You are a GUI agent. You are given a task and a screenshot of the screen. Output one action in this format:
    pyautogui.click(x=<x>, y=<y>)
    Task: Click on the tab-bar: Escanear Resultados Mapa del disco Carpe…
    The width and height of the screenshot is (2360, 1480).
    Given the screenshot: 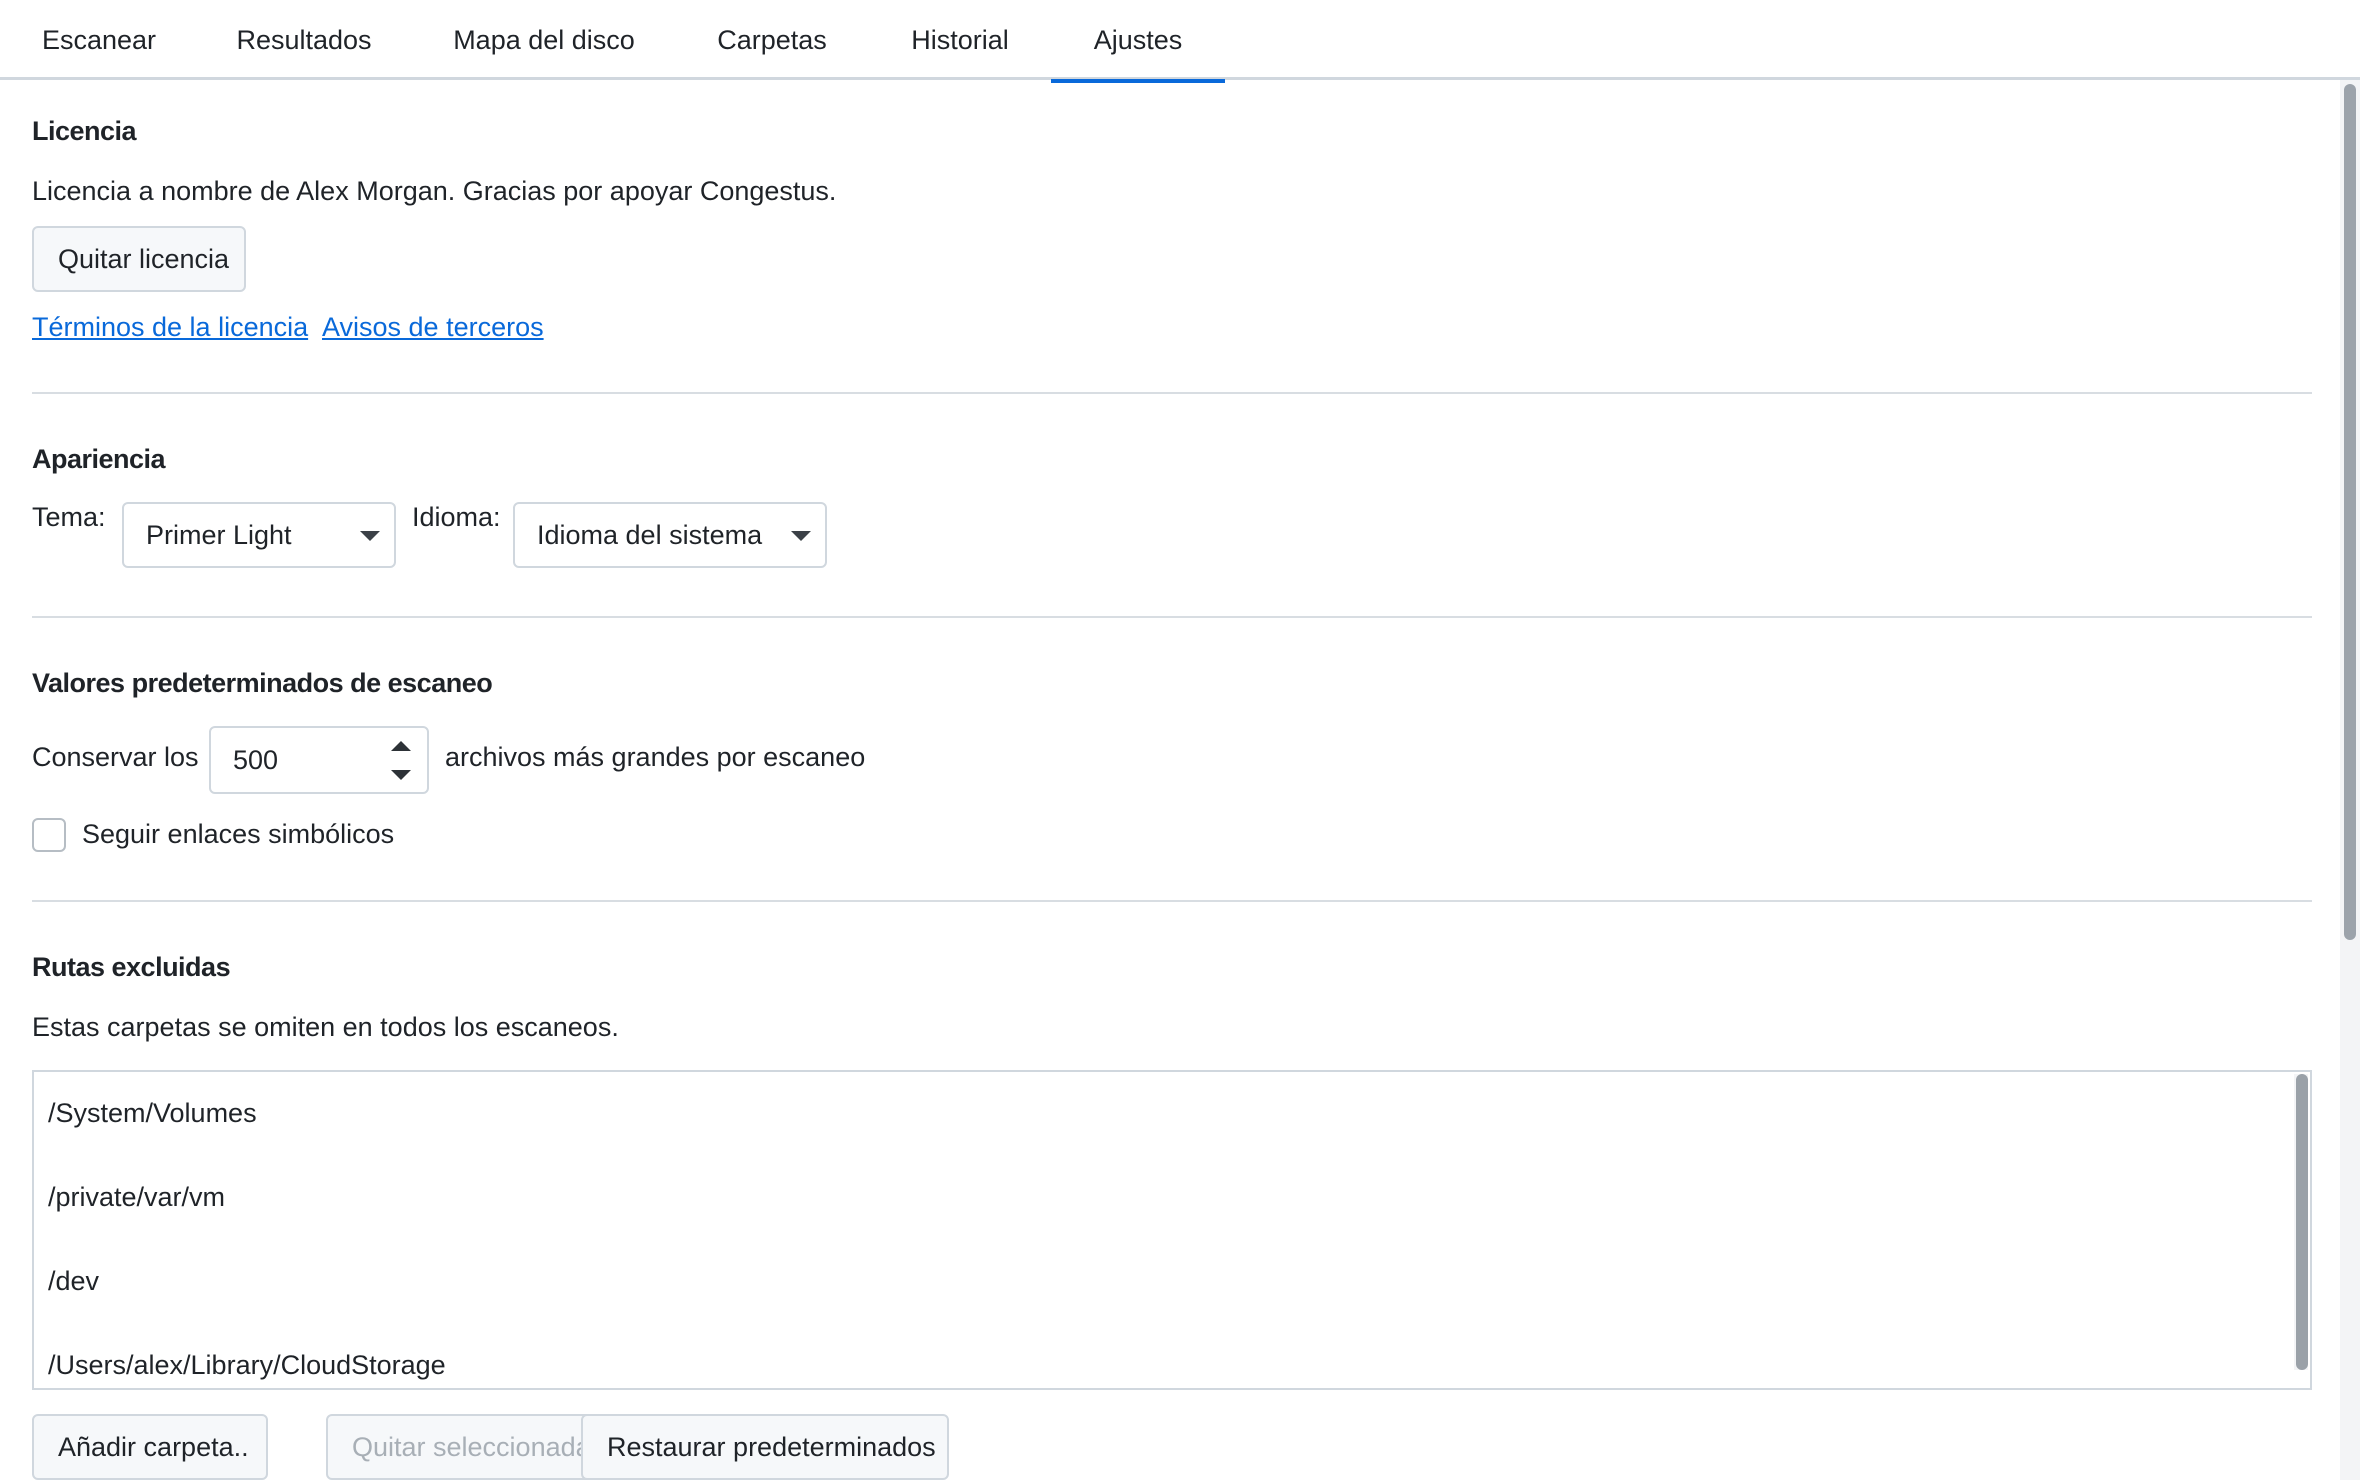 What is the action you would take?
    pyautogui.click(x=1180, y=41)
    